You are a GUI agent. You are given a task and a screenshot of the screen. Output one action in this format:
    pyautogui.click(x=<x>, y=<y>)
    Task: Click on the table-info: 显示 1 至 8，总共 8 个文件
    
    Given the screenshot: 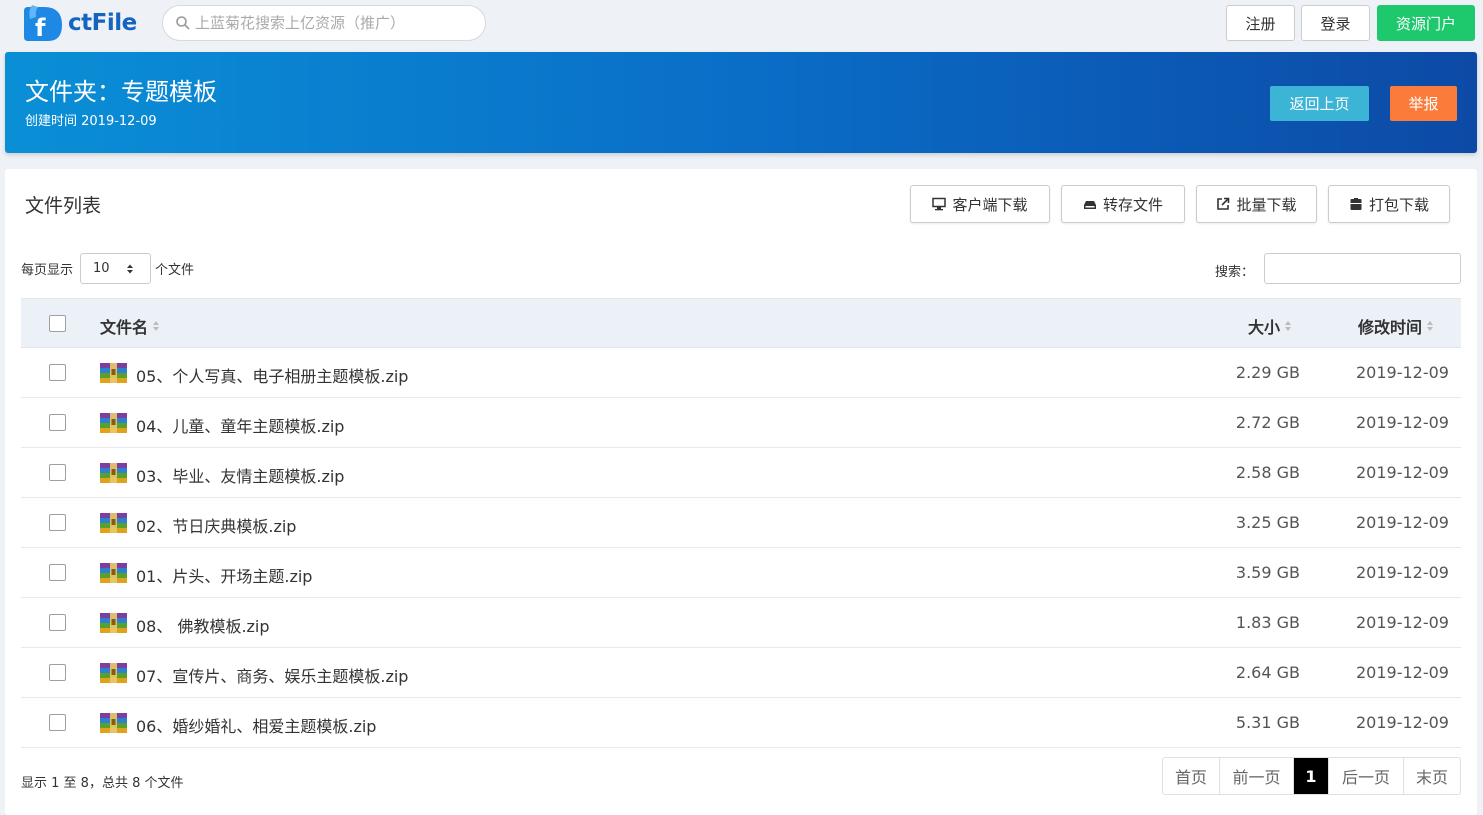 What is the action you would take?
    pyautogui.click(x=102, y=783)
    